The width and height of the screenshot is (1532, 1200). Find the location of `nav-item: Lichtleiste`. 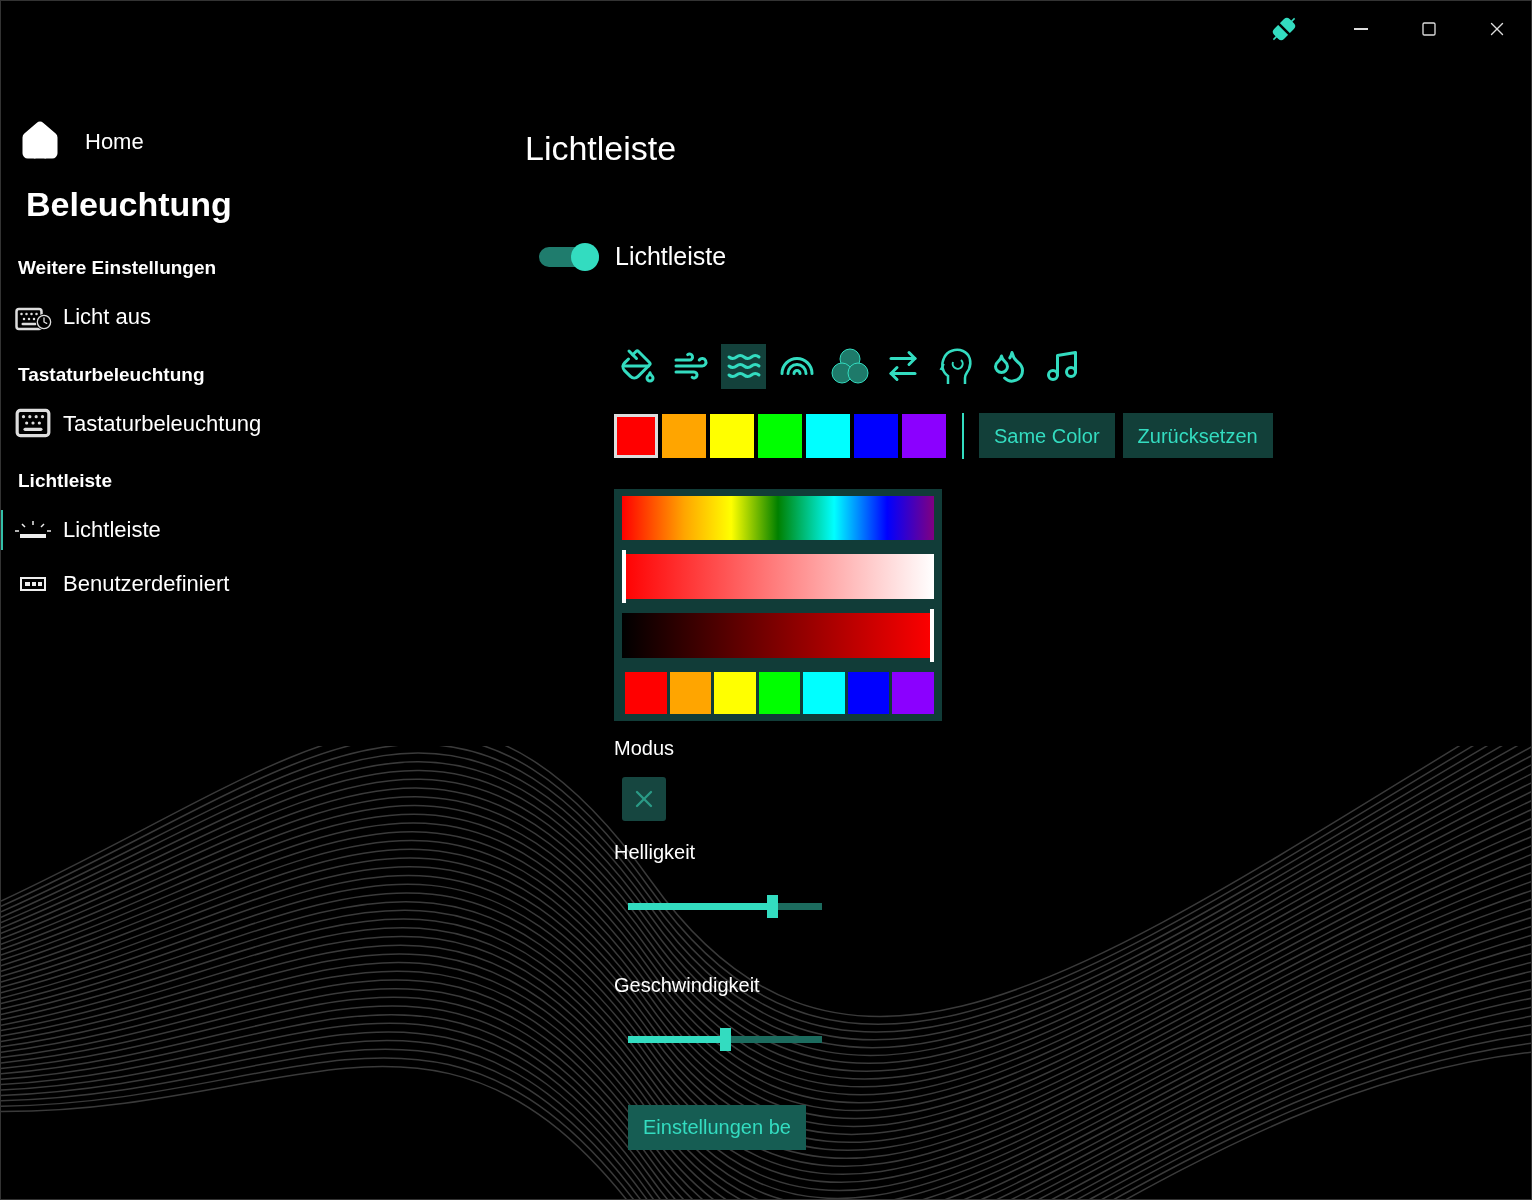

nav-item: Lichtleiste is located at coordinates (256, 529).